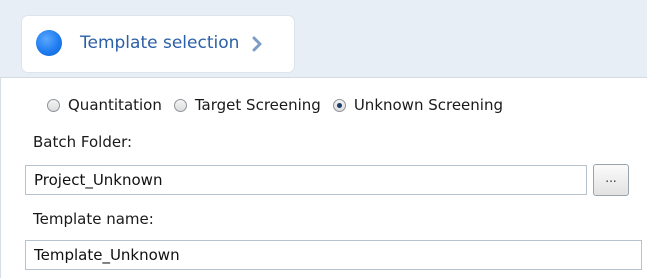  I want to click on template-name-input, so click(333, 255).